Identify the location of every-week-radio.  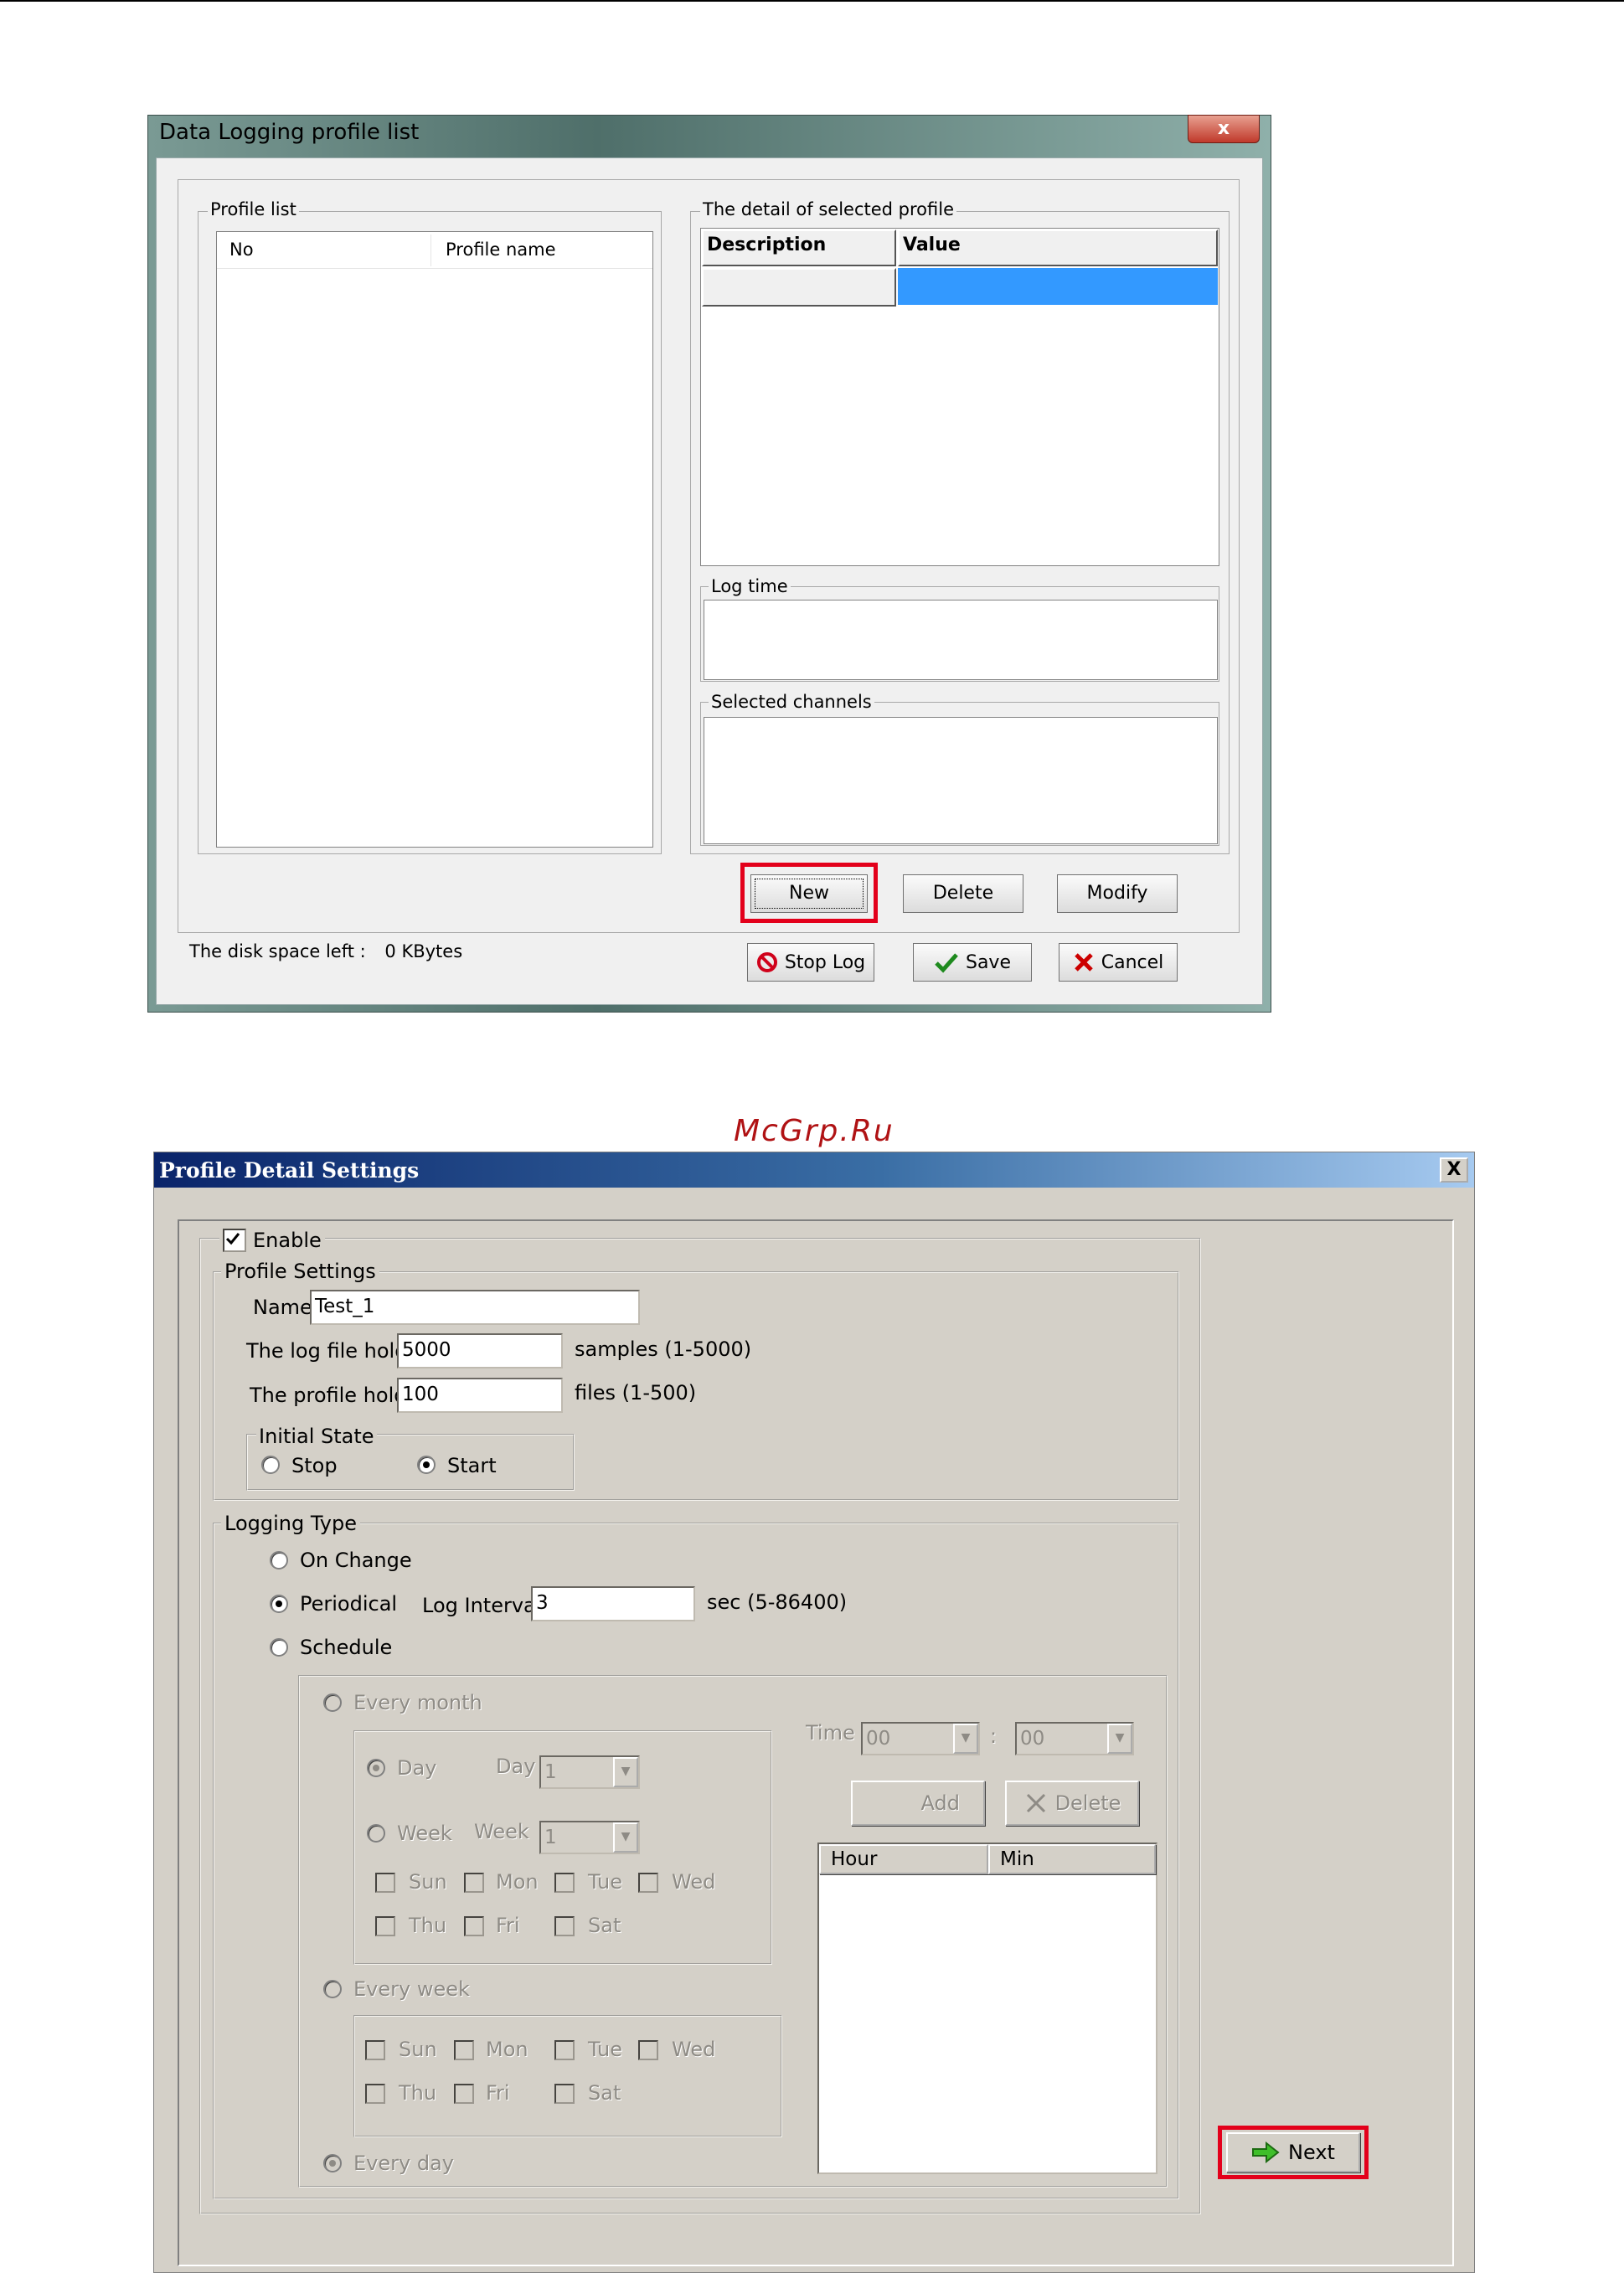
(332, 1989).